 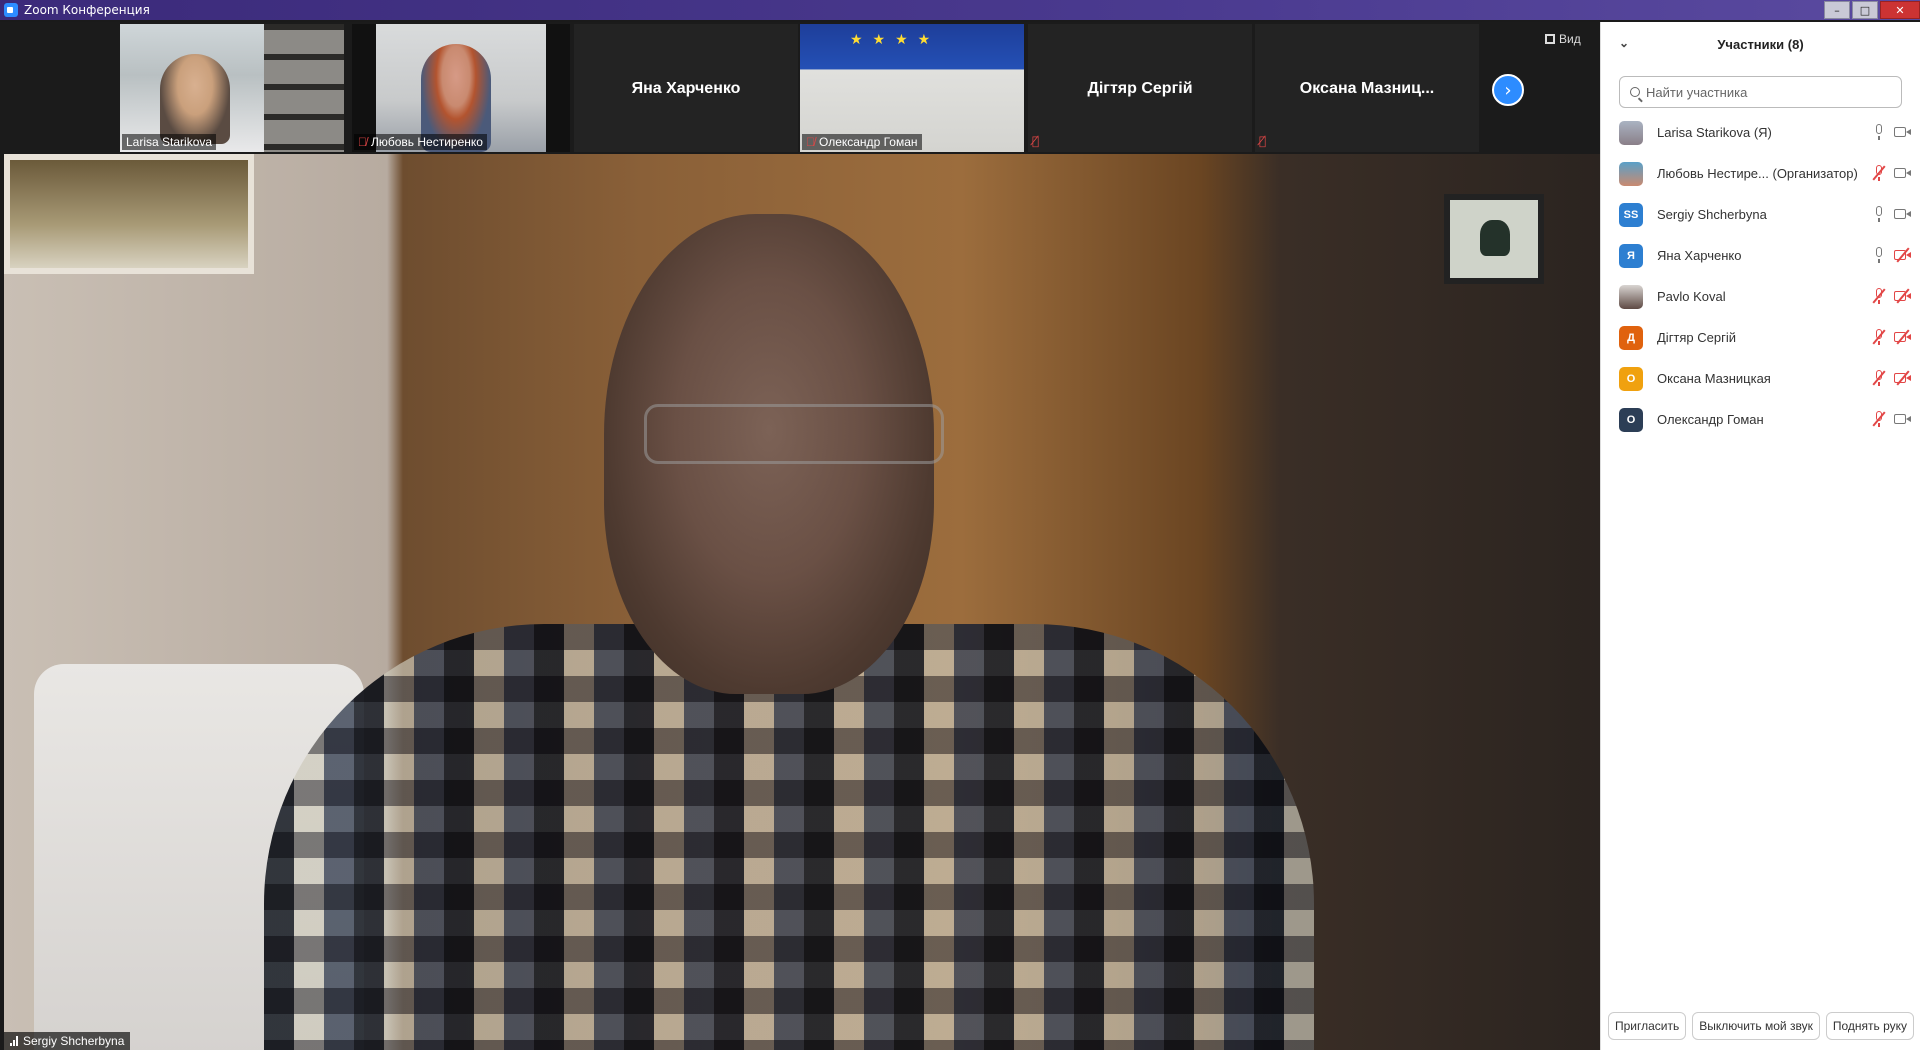 I want to click on tile-name-center: Яна Харченко, so click(x=686, y=88).